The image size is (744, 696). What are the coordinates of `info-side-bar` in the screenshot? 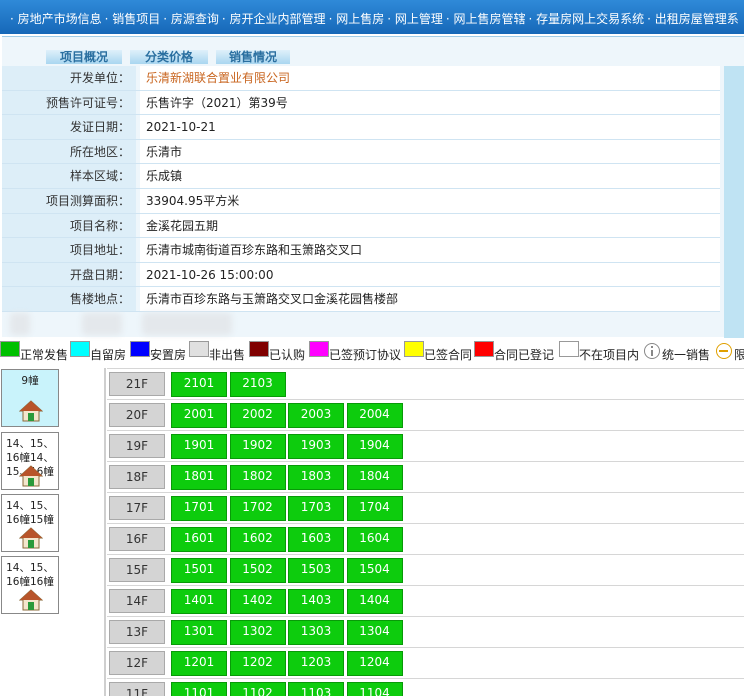 It's located at (734, 202).